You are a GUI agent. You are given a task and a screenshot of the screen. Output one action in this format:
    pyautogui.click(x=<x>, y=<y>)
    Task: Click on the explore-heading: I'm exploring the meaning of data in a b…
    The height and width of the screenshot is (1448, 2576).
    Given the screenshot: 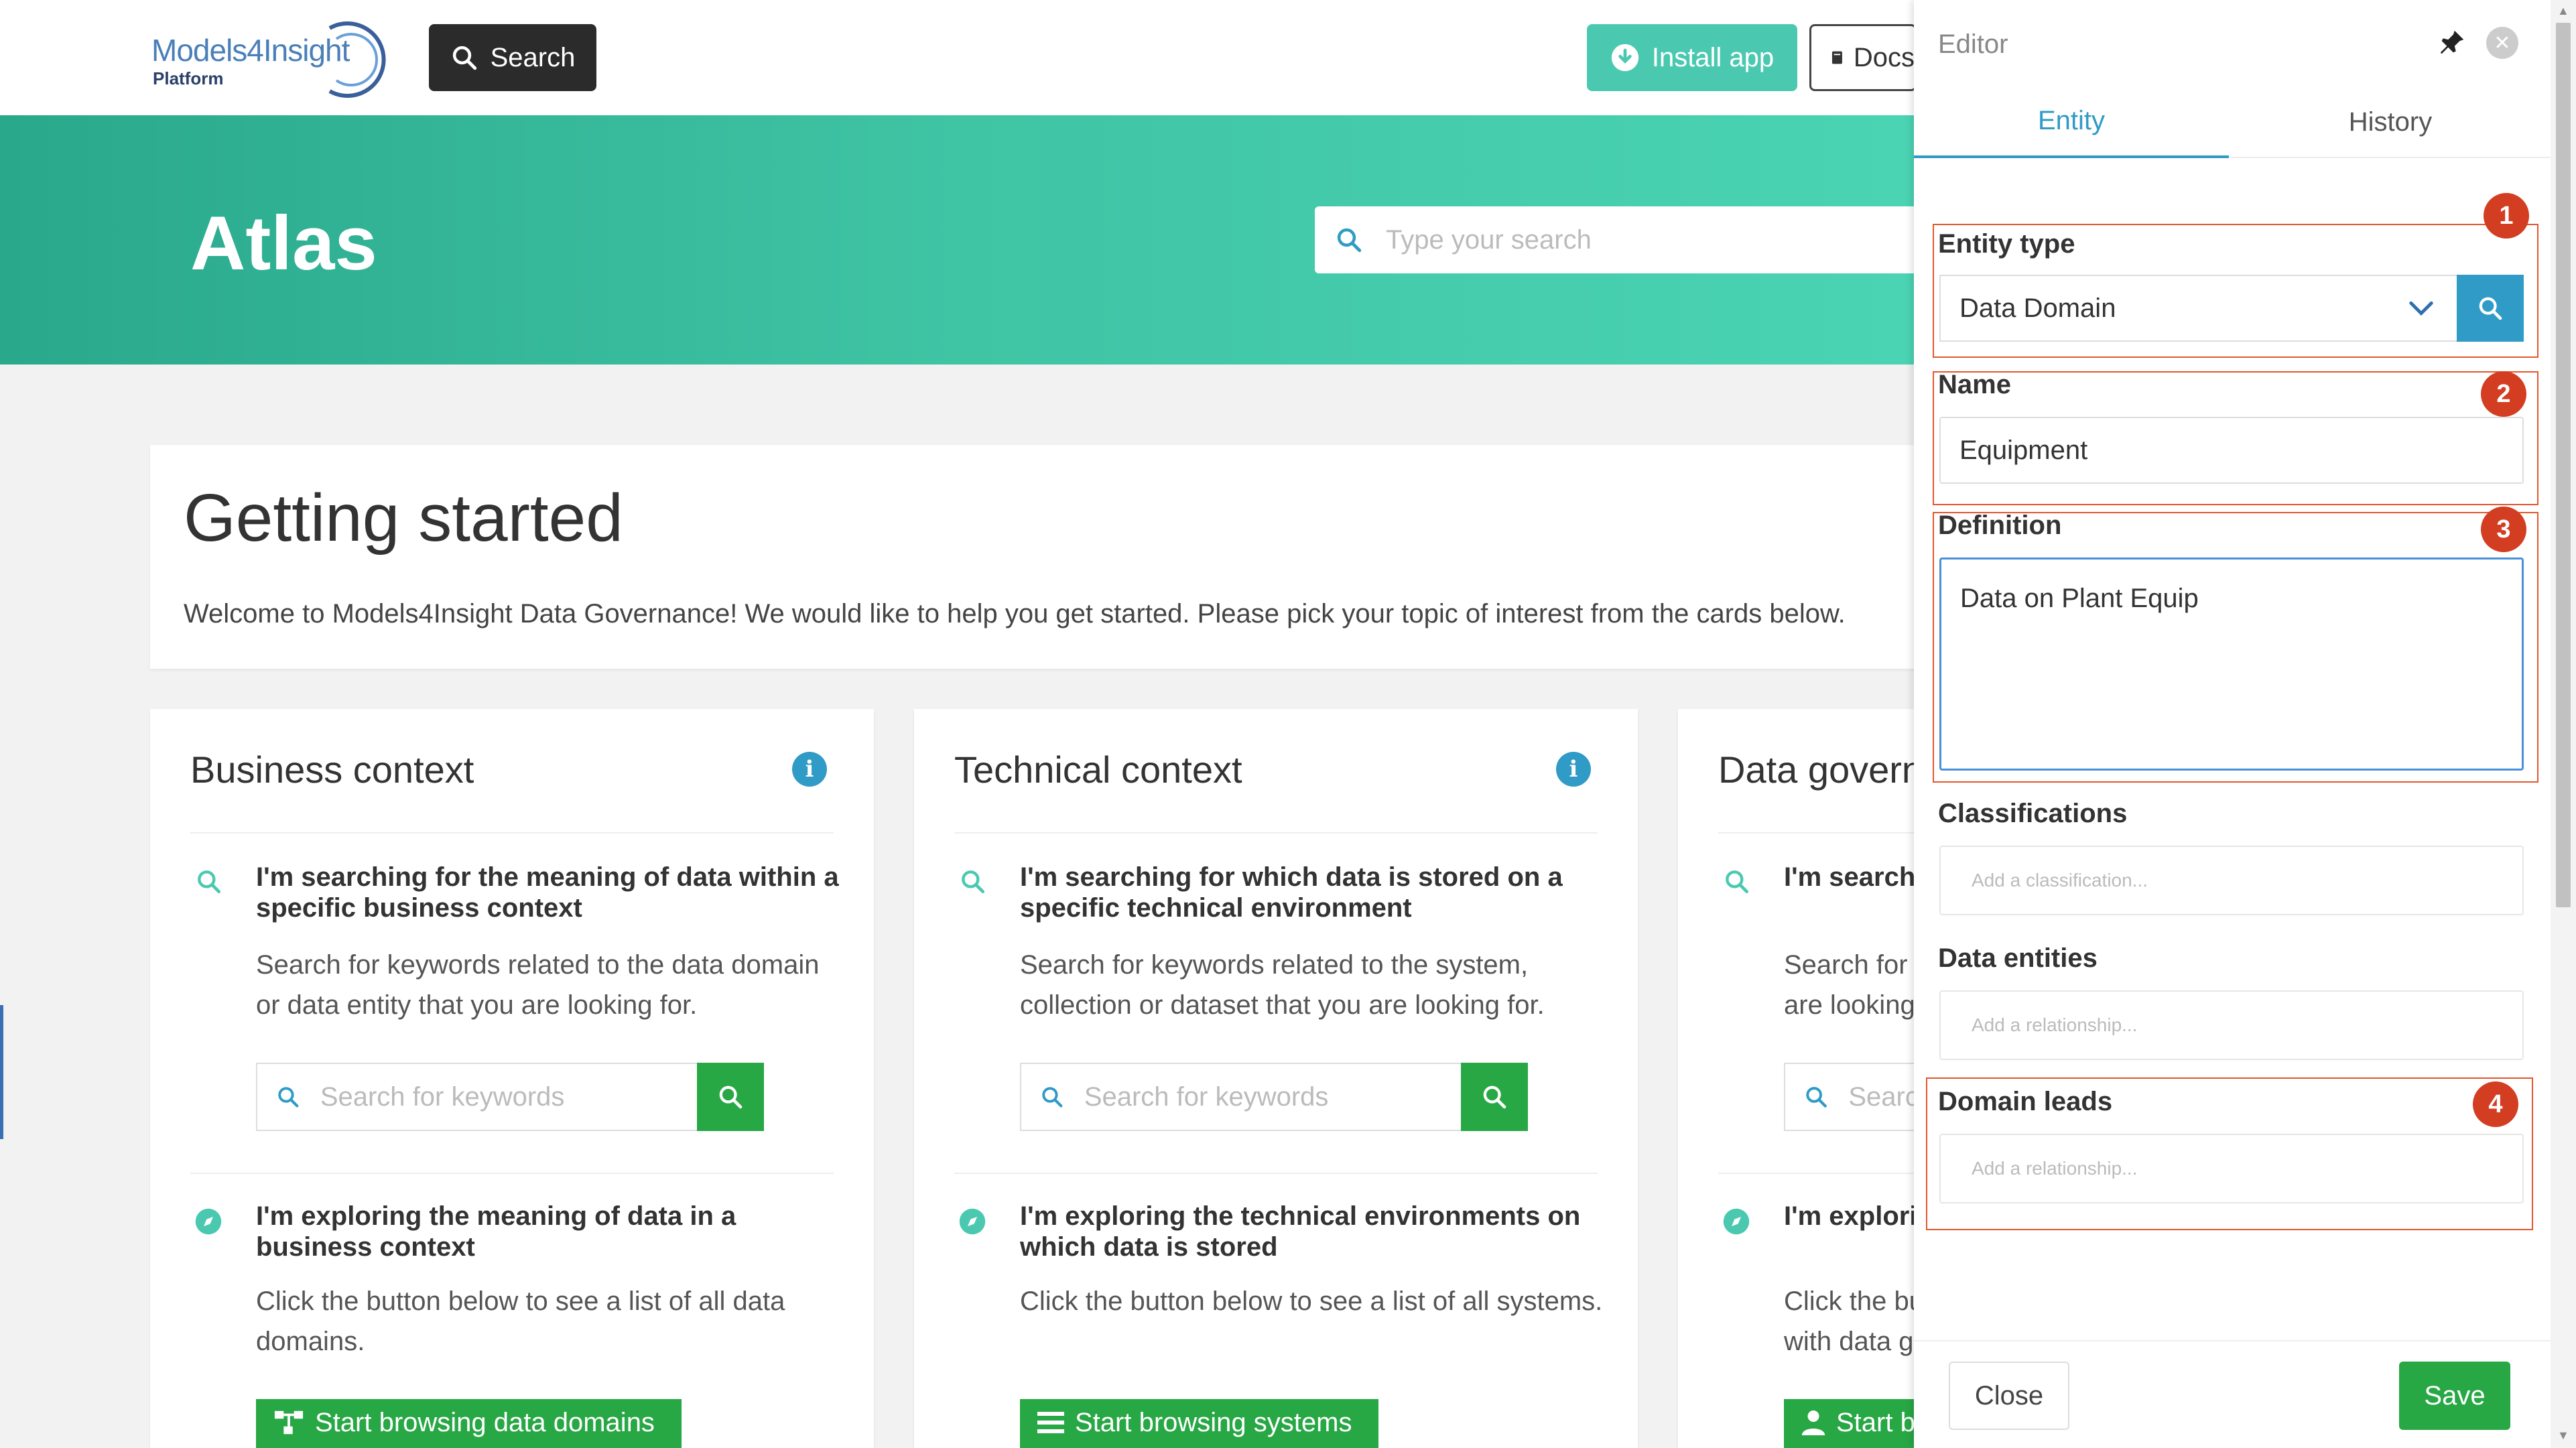 What is the action you would take?
    pyautogui.click(x=496, y=1231)
    